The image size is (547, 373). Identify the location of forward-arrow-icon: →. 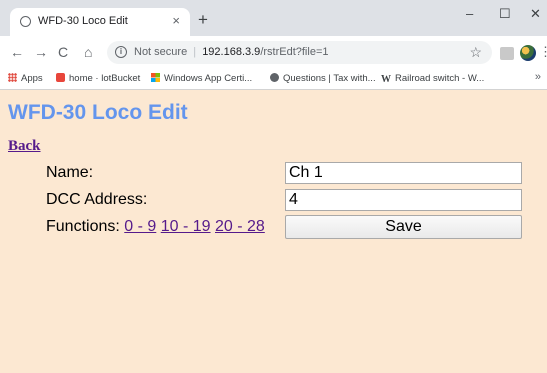
(41, 52).